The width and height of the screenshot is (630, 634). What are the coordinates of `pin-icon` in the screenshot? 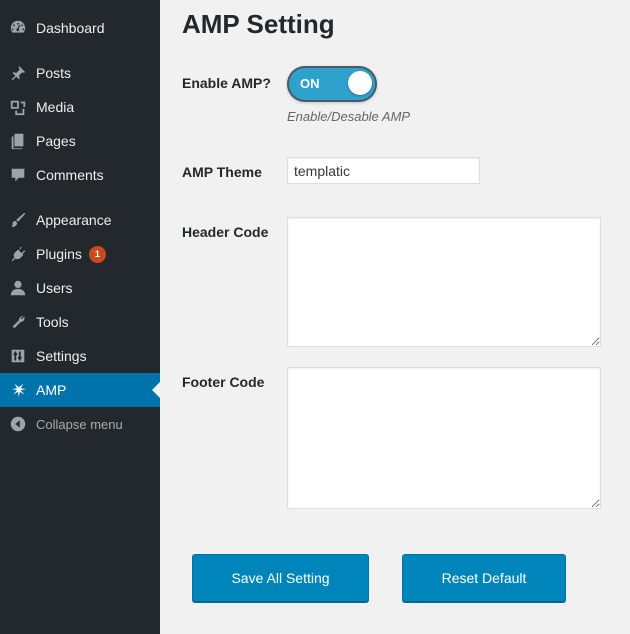 It's located at (18, 73).